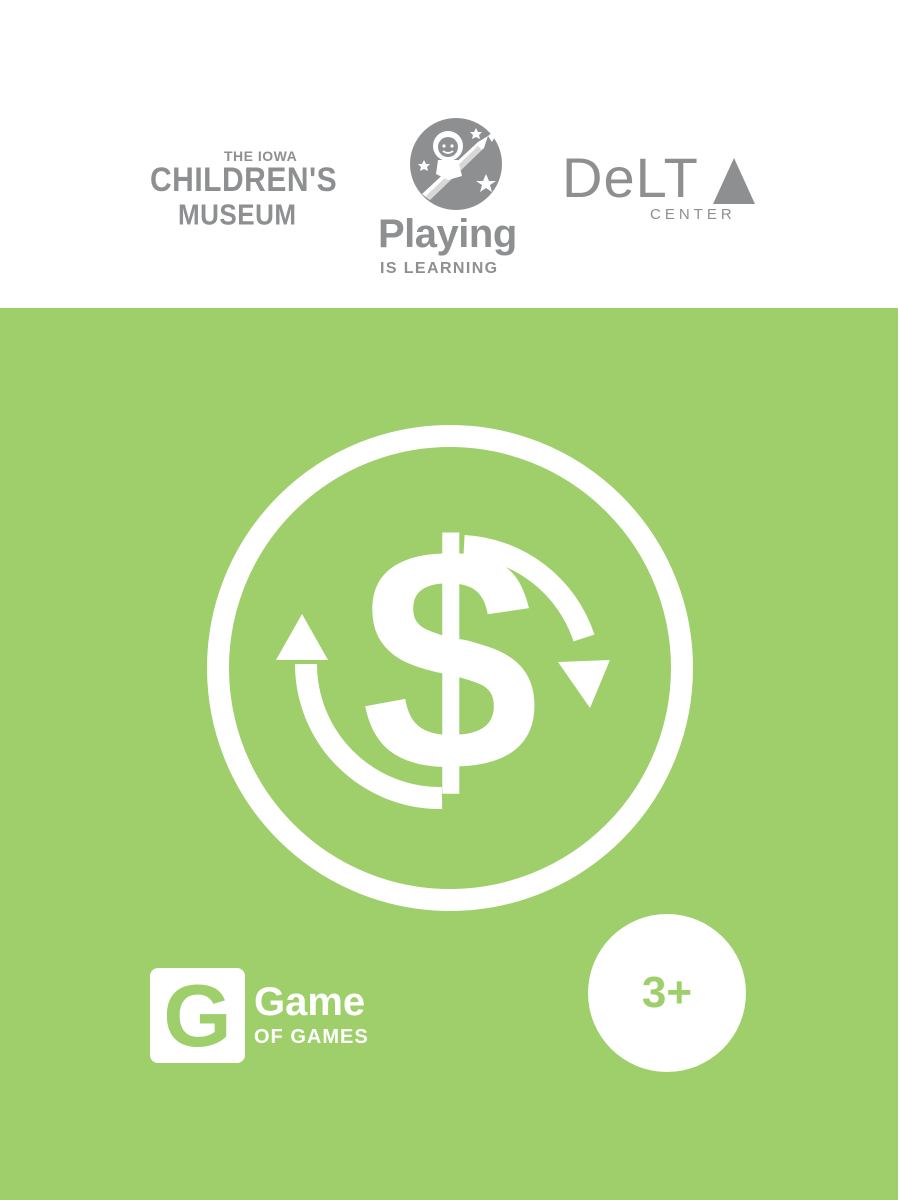 Image resolution: width=900 pixels, height=1200 pixels. I want to click on age-rating-badge: 3+, so click(667, 993).